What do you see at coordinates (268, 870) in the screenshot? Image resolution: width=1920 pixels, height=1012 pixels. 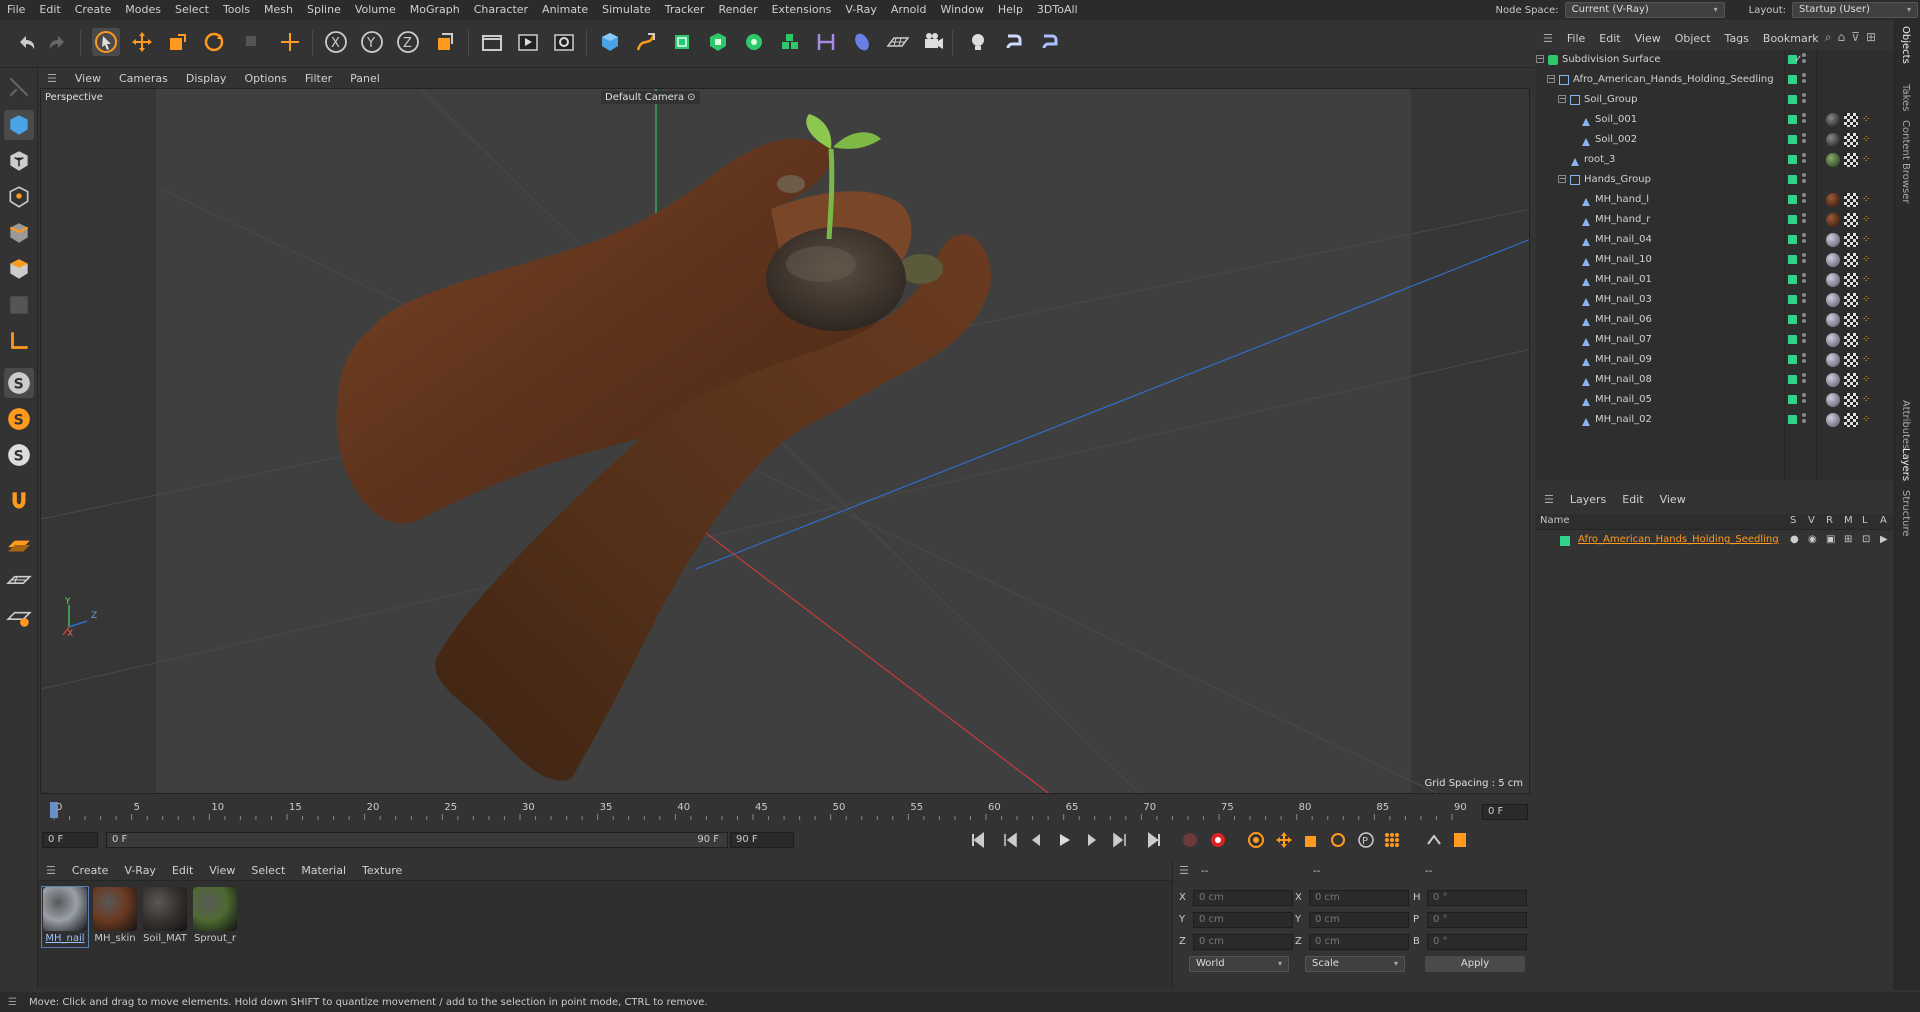 I see `material-menu-select: Select` at bounding box center [268, 870].